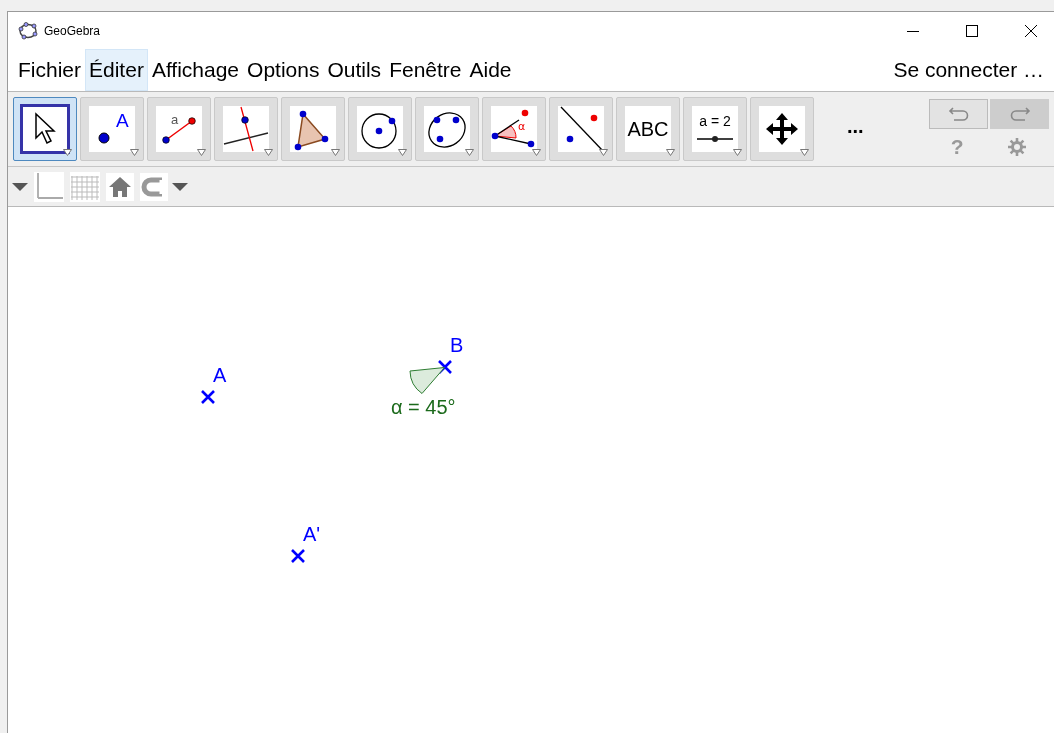  What do you see at coordinates (1019, 114) in the screenshot?
I see `redo-icon` at bounding box center [1019, 114].